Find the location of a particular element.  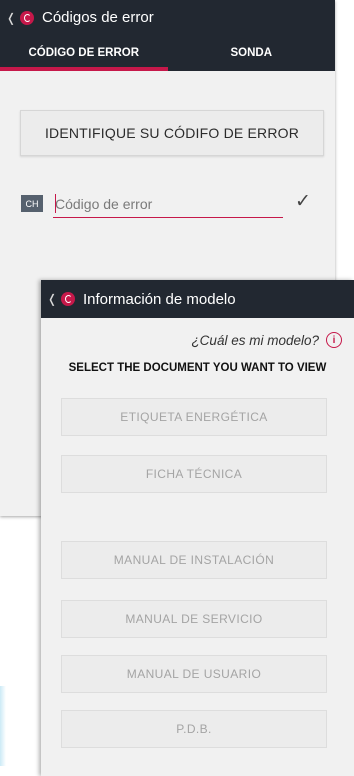

error-code-input is located at coordinates (168, 204).